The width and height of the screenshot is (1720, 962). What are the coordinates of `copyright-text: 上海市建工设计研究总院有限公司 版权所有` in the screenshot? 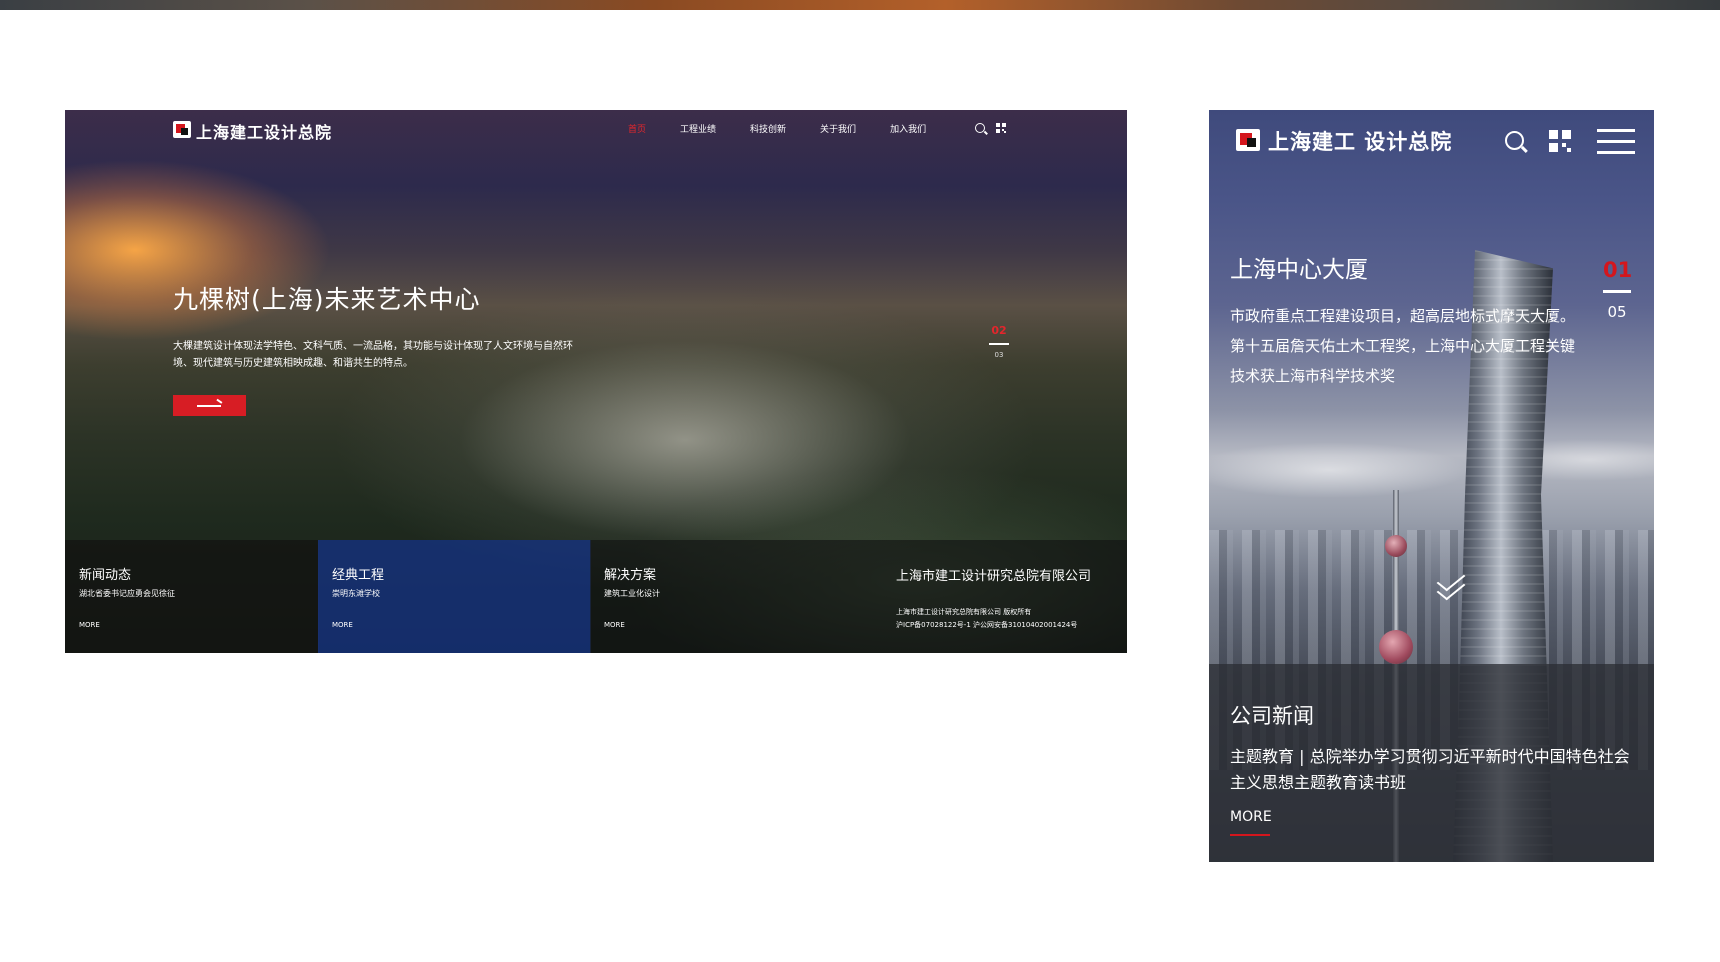 It's located at (964, 612).